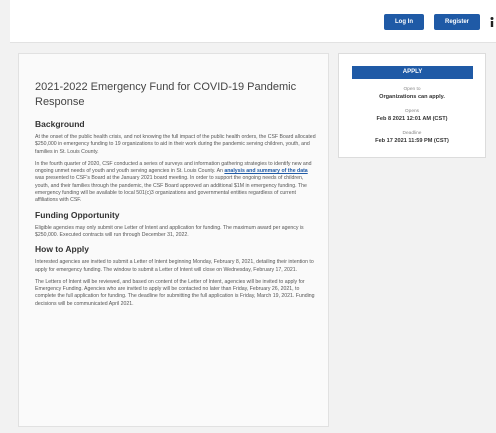 This screenshot has height=433, width=496. Describe the element at coordinates (412, 111) in the screenshot. I see `opens-label: Opens` at that location.